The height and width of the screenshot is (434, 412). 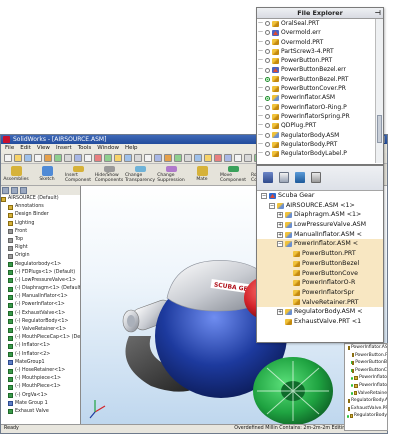 I want to click on feature-tree-item: Front, so click(x=40, y=232).